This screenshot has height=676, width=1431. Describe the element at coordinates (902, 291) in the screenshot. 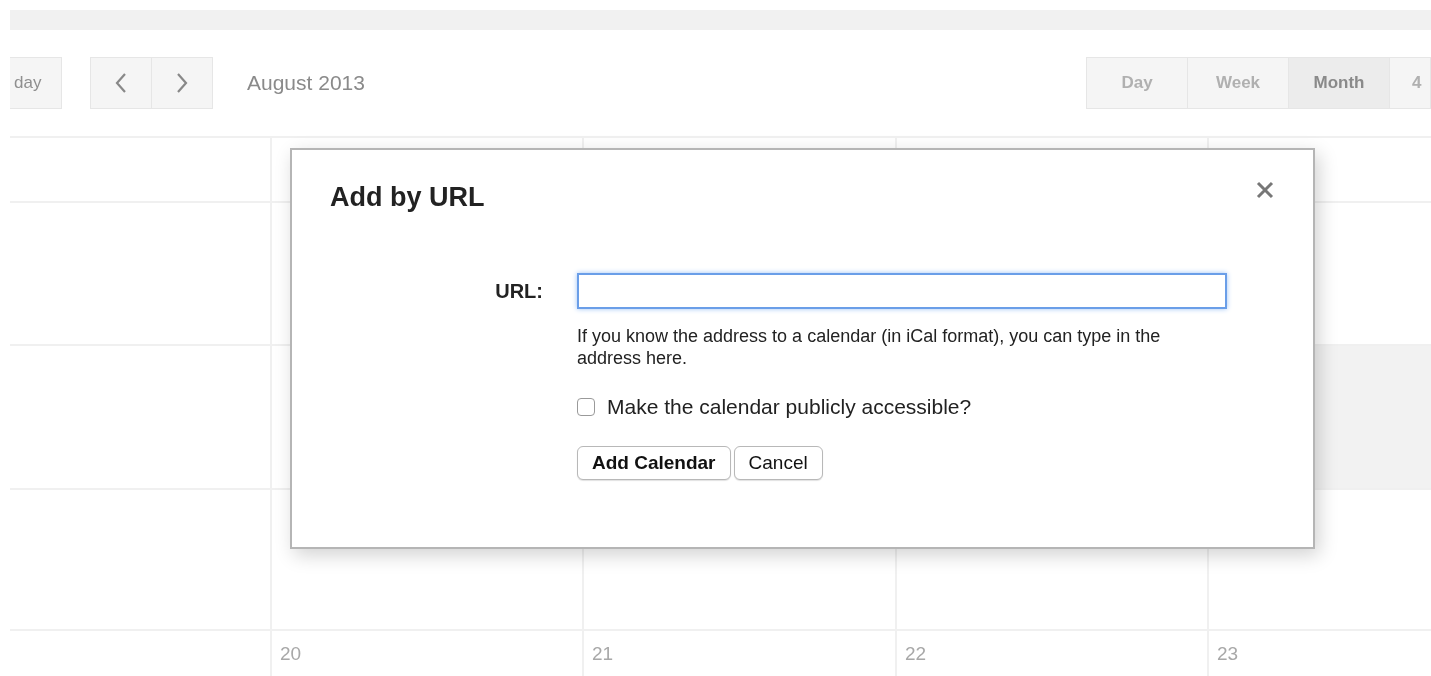

I see `url-field` at that location.